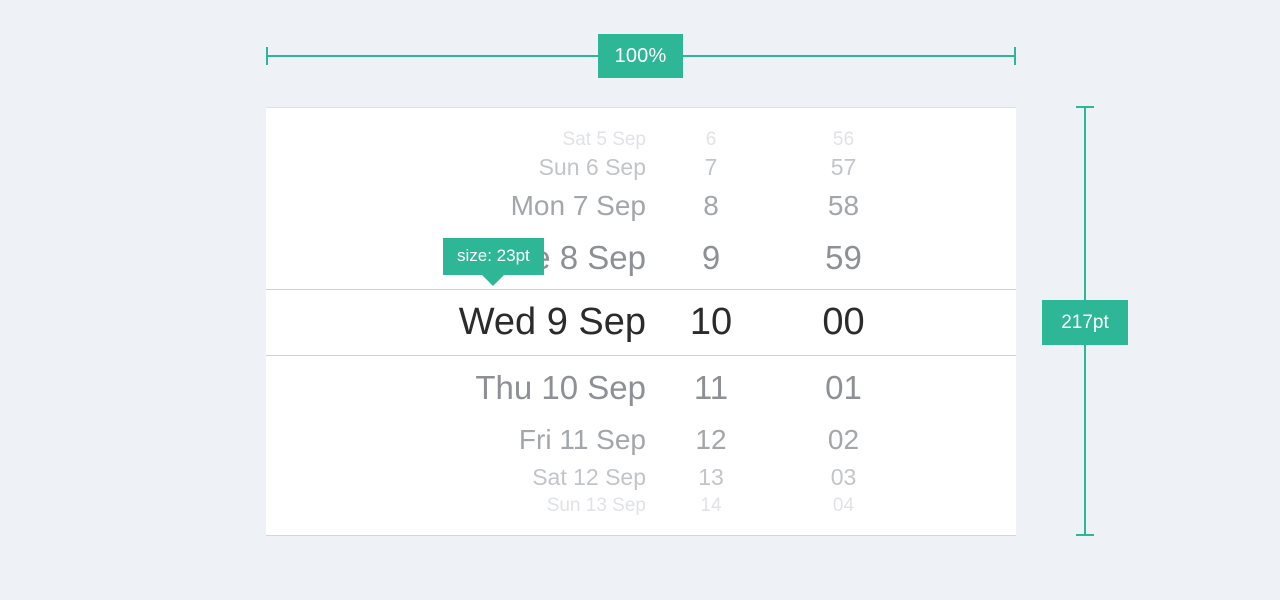 The image size is (1280, 600). I want to click on picker-cell-hour: 11, so click(711, 387).